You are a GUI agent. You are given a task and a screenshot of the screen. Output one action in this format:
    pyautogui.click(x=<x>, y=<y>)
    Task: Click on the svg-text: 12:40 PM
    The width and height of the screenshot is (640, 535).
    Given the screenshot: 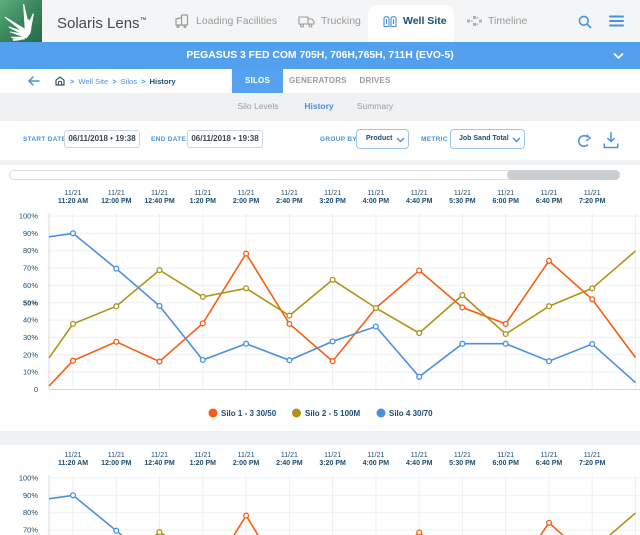 What is the action you would take?
    pyautogui.click(x=159, y=201)
    